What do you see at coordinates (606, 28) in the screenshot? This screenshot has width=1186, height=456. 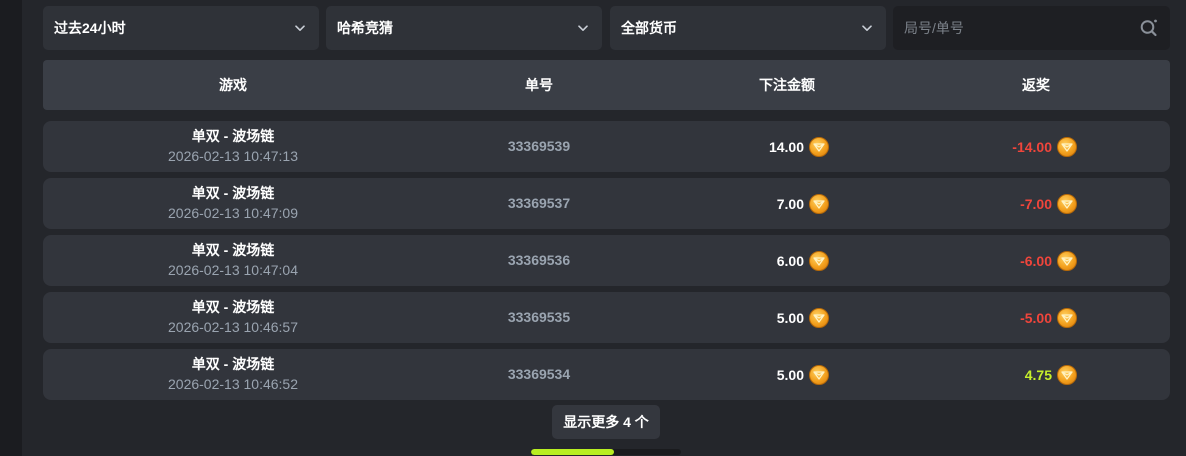 I see `filter-bar: 过去24小时 哈希竞猜 全部货币` at bounding box center [606, 28].